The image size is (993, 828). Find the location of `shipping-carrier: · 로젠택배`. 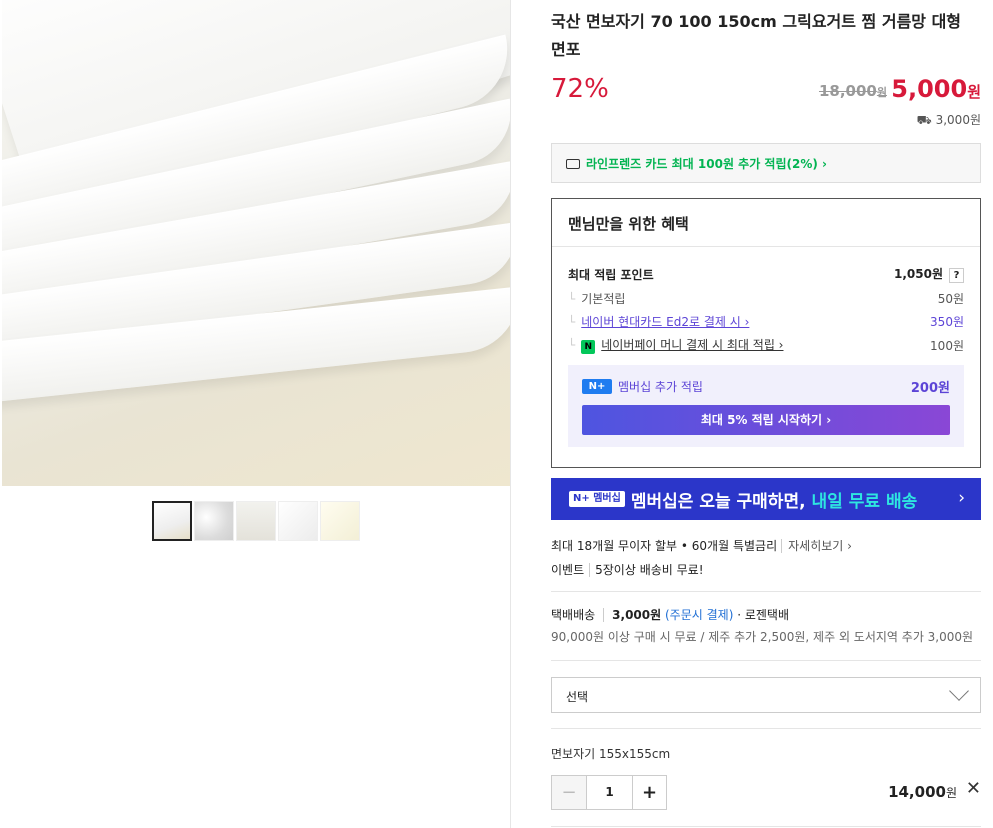

shipping-carrier: · 로젠택배 is located at coordinates (763, 615).